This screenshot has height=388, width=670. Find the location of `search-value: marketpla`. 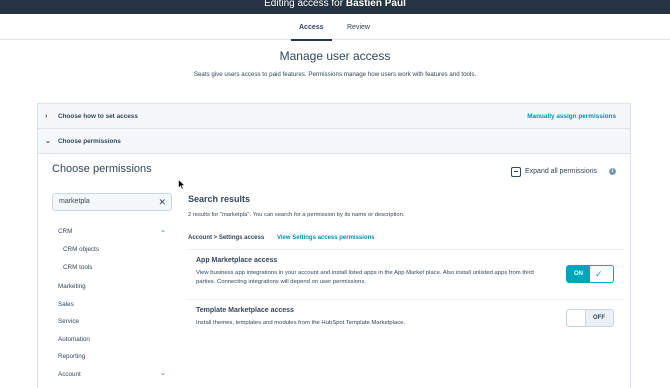

search-value: marketpla is located at coordinates (74, 201).